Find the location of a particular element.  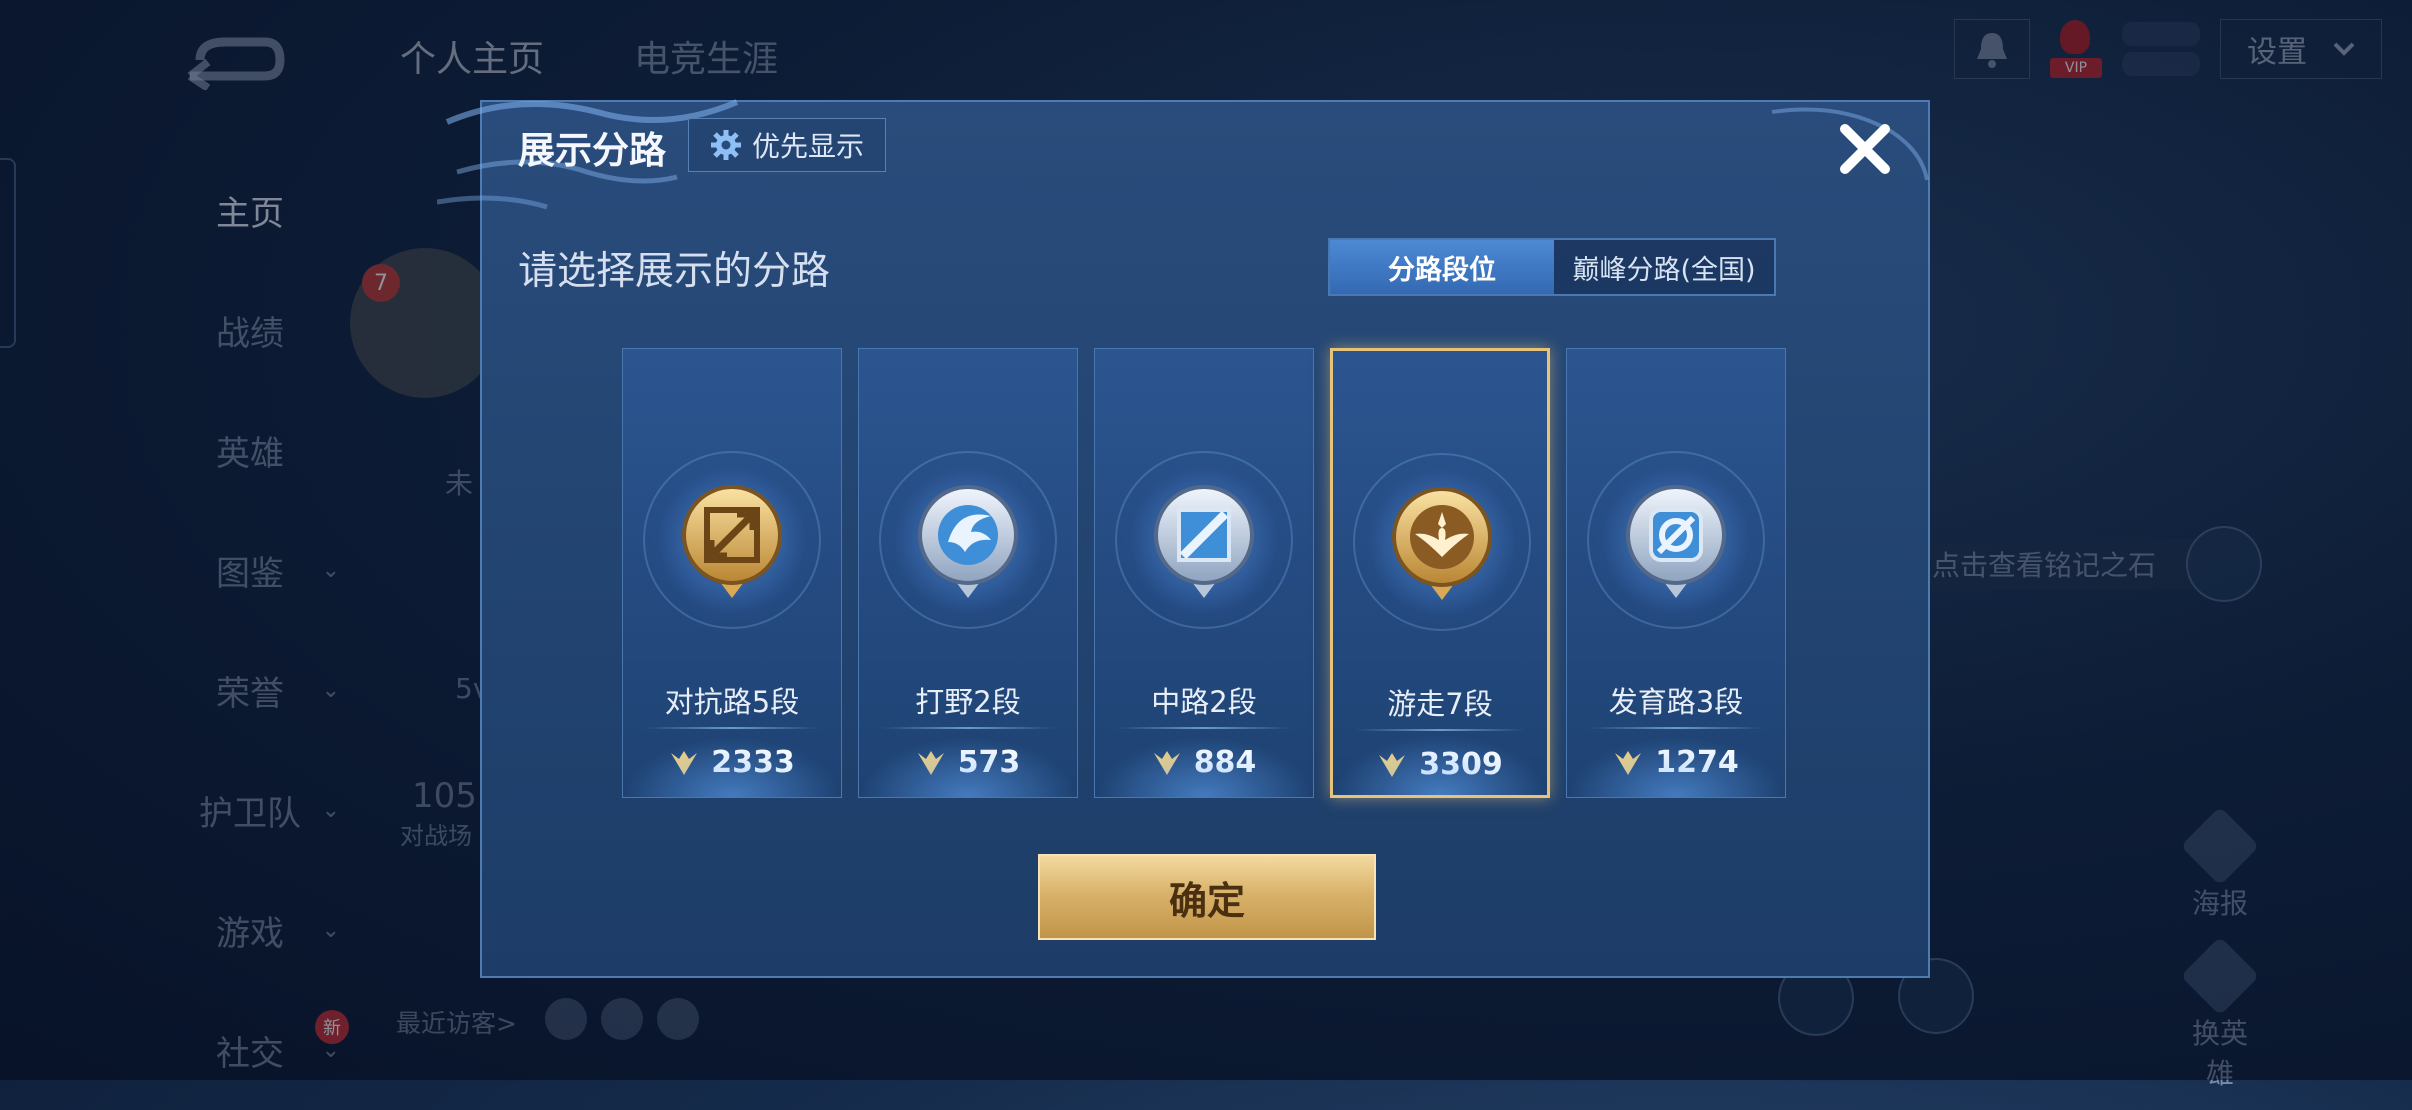

lane-label: 游走7段 is located at coordinates (1440, 704).